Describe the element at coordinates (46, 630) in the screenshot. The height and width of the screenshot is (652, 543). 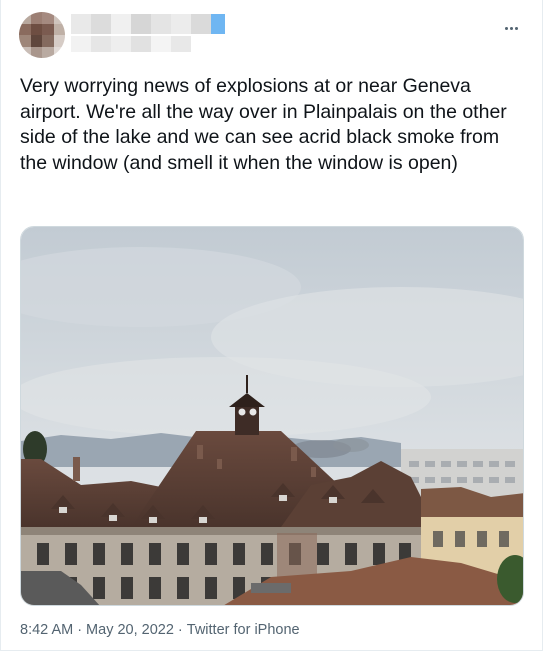
I see `tweet-time: 8:42 AM` at that location.